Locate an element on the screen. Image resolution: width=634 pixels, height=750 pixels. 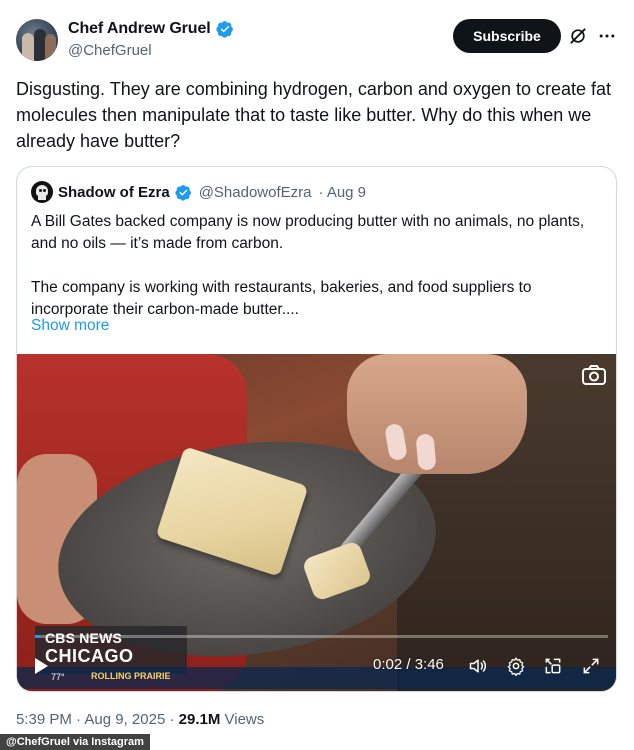
author-name-row: Chef Andrew Gruel is located at coordinates (151, 29).